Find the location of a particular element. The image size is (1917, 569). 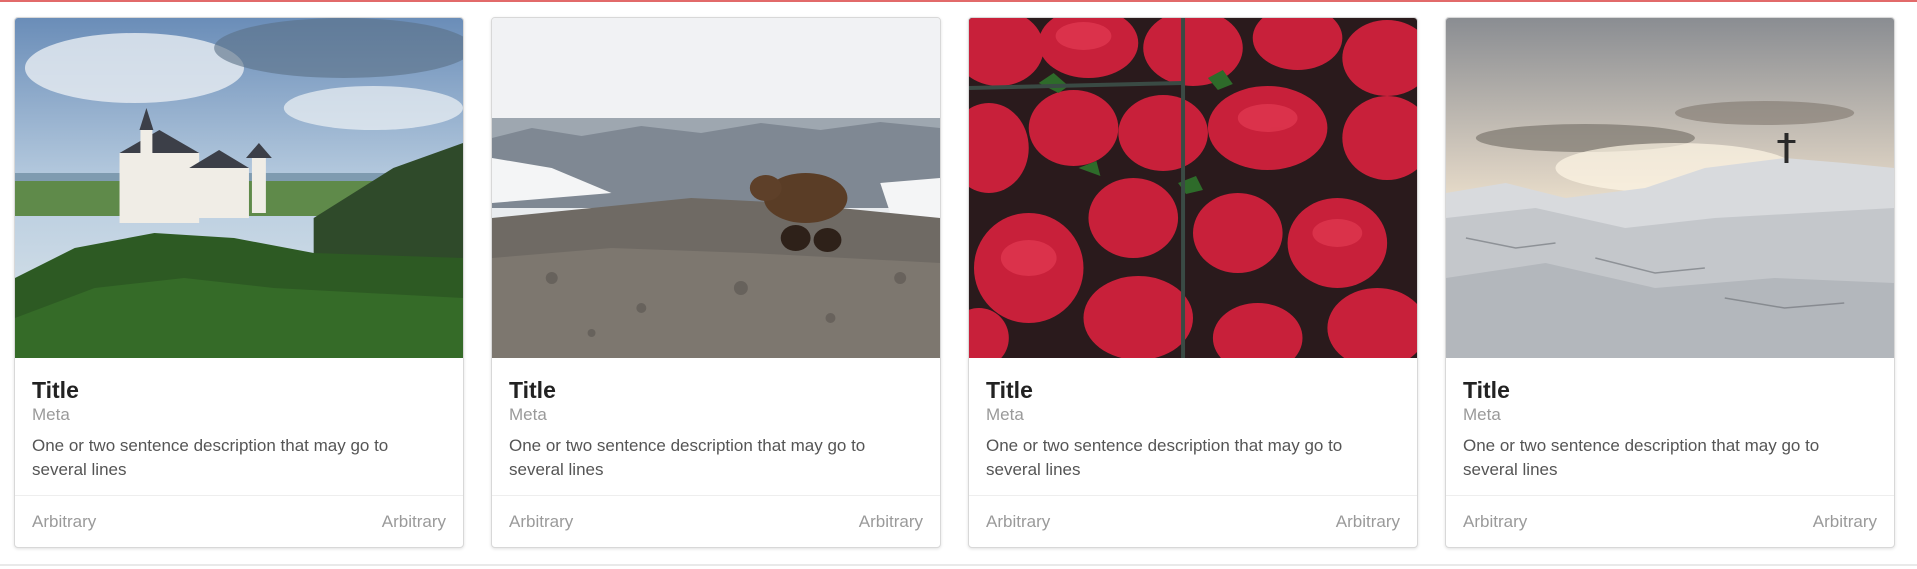

bear-photo is located at coordinates (716, 188).